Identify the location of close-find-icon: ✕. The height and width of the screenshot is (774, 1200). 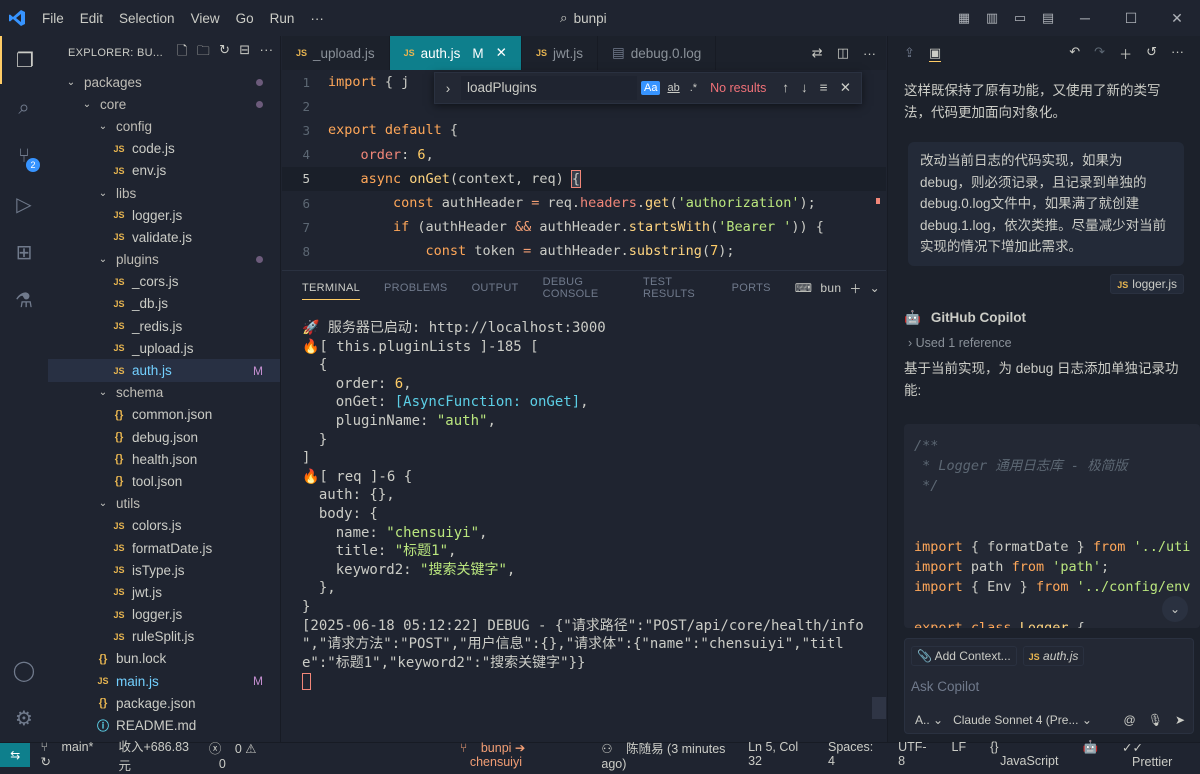
(845, 88).